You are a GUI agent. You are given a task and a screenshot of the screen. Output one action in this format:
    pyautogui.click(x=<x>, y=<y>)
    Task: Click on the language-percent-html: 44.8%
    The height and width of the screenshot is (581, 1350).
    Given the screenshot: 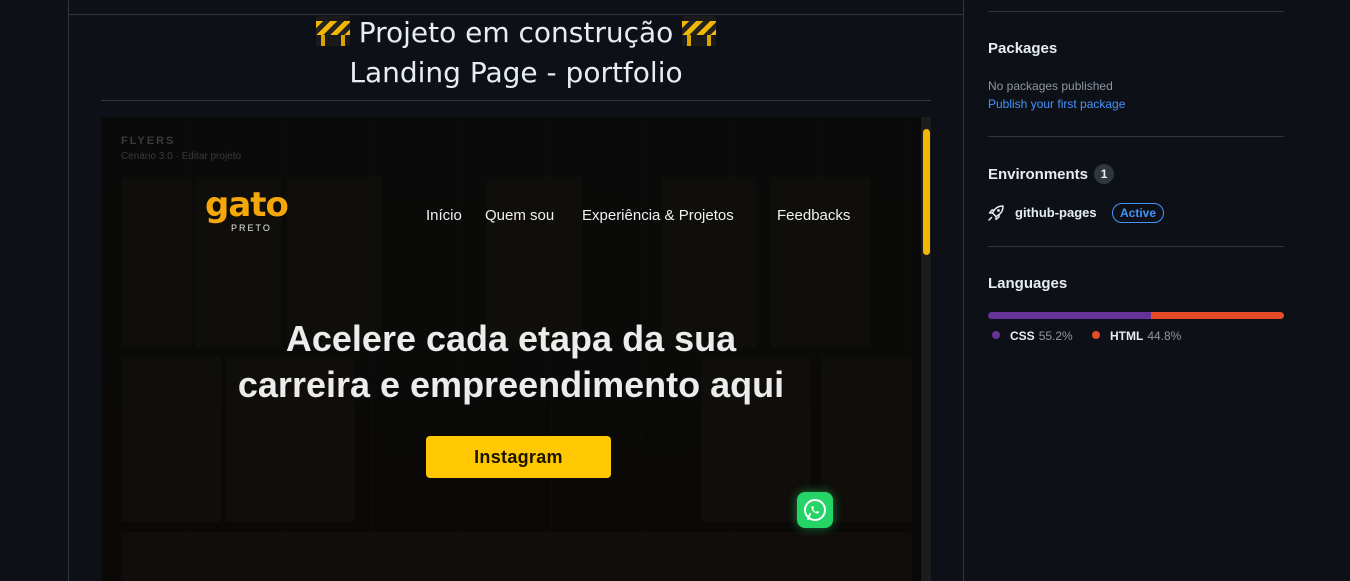 What is the action you would take?
    pyautogui.click(x=1164, y=336)
    